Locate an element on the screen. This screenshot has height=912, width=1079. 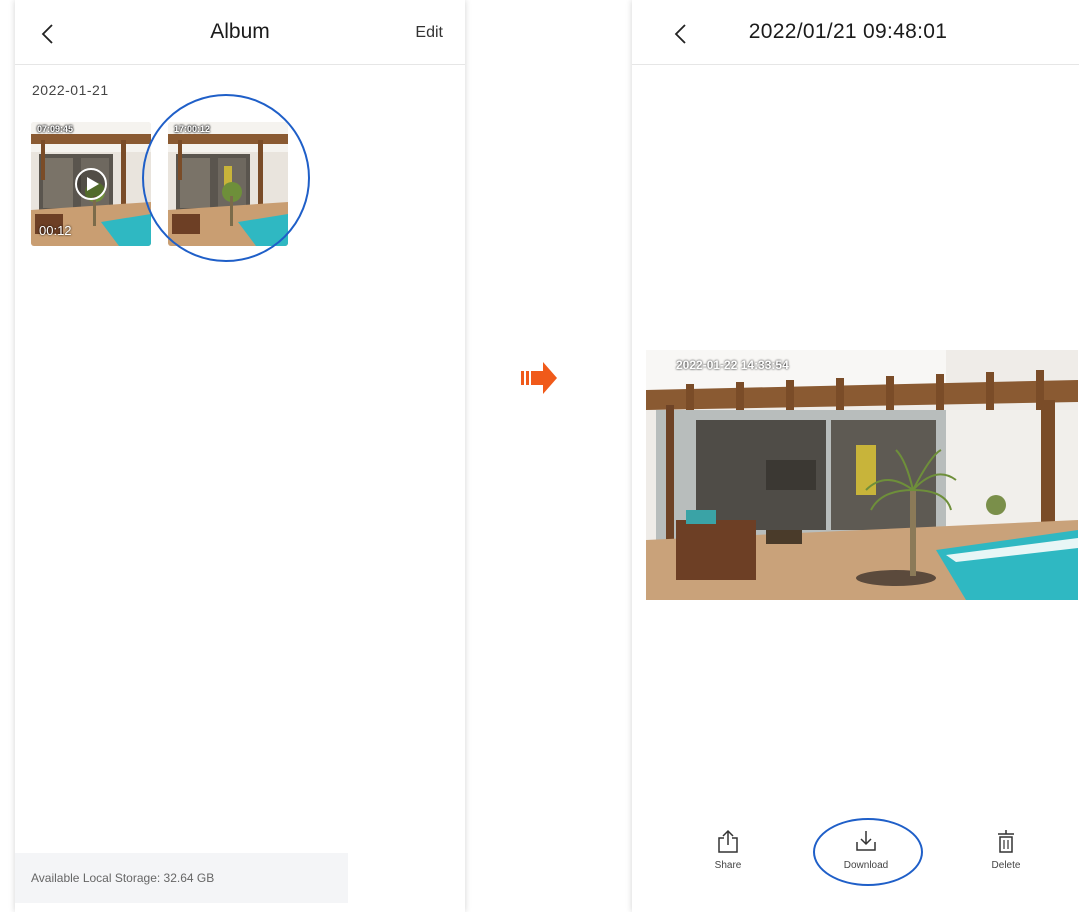
album-thumbnail-video: 07:09:45 00:12 is located at coordinates (91, 184).